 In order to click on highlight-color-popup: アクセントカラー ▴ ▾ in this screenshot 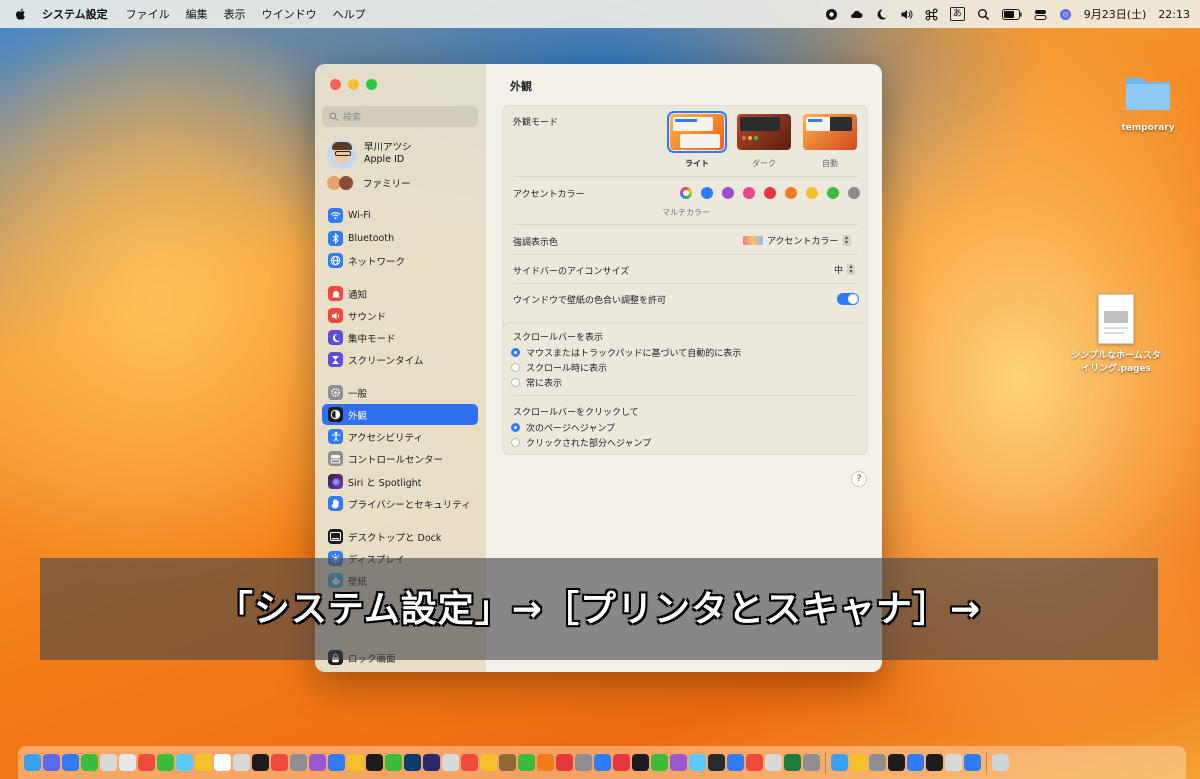, I will do `click(797, 240)`.